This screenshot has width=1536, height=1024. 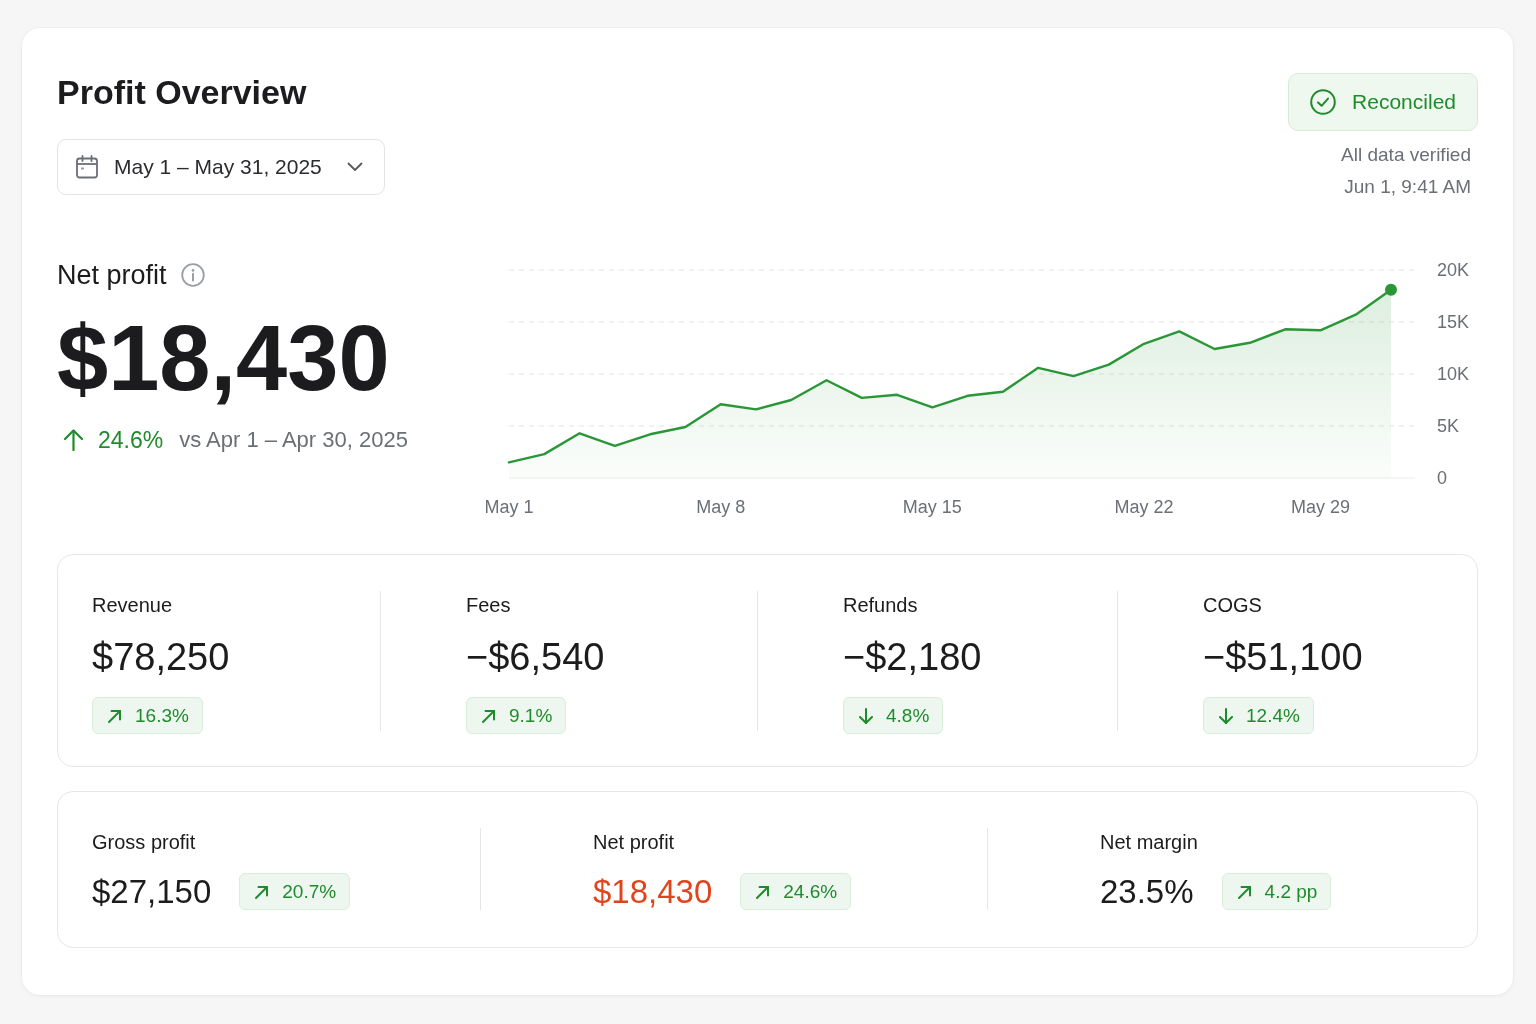 I want to click on point-marker-icon, so click(x=1391, y=289).